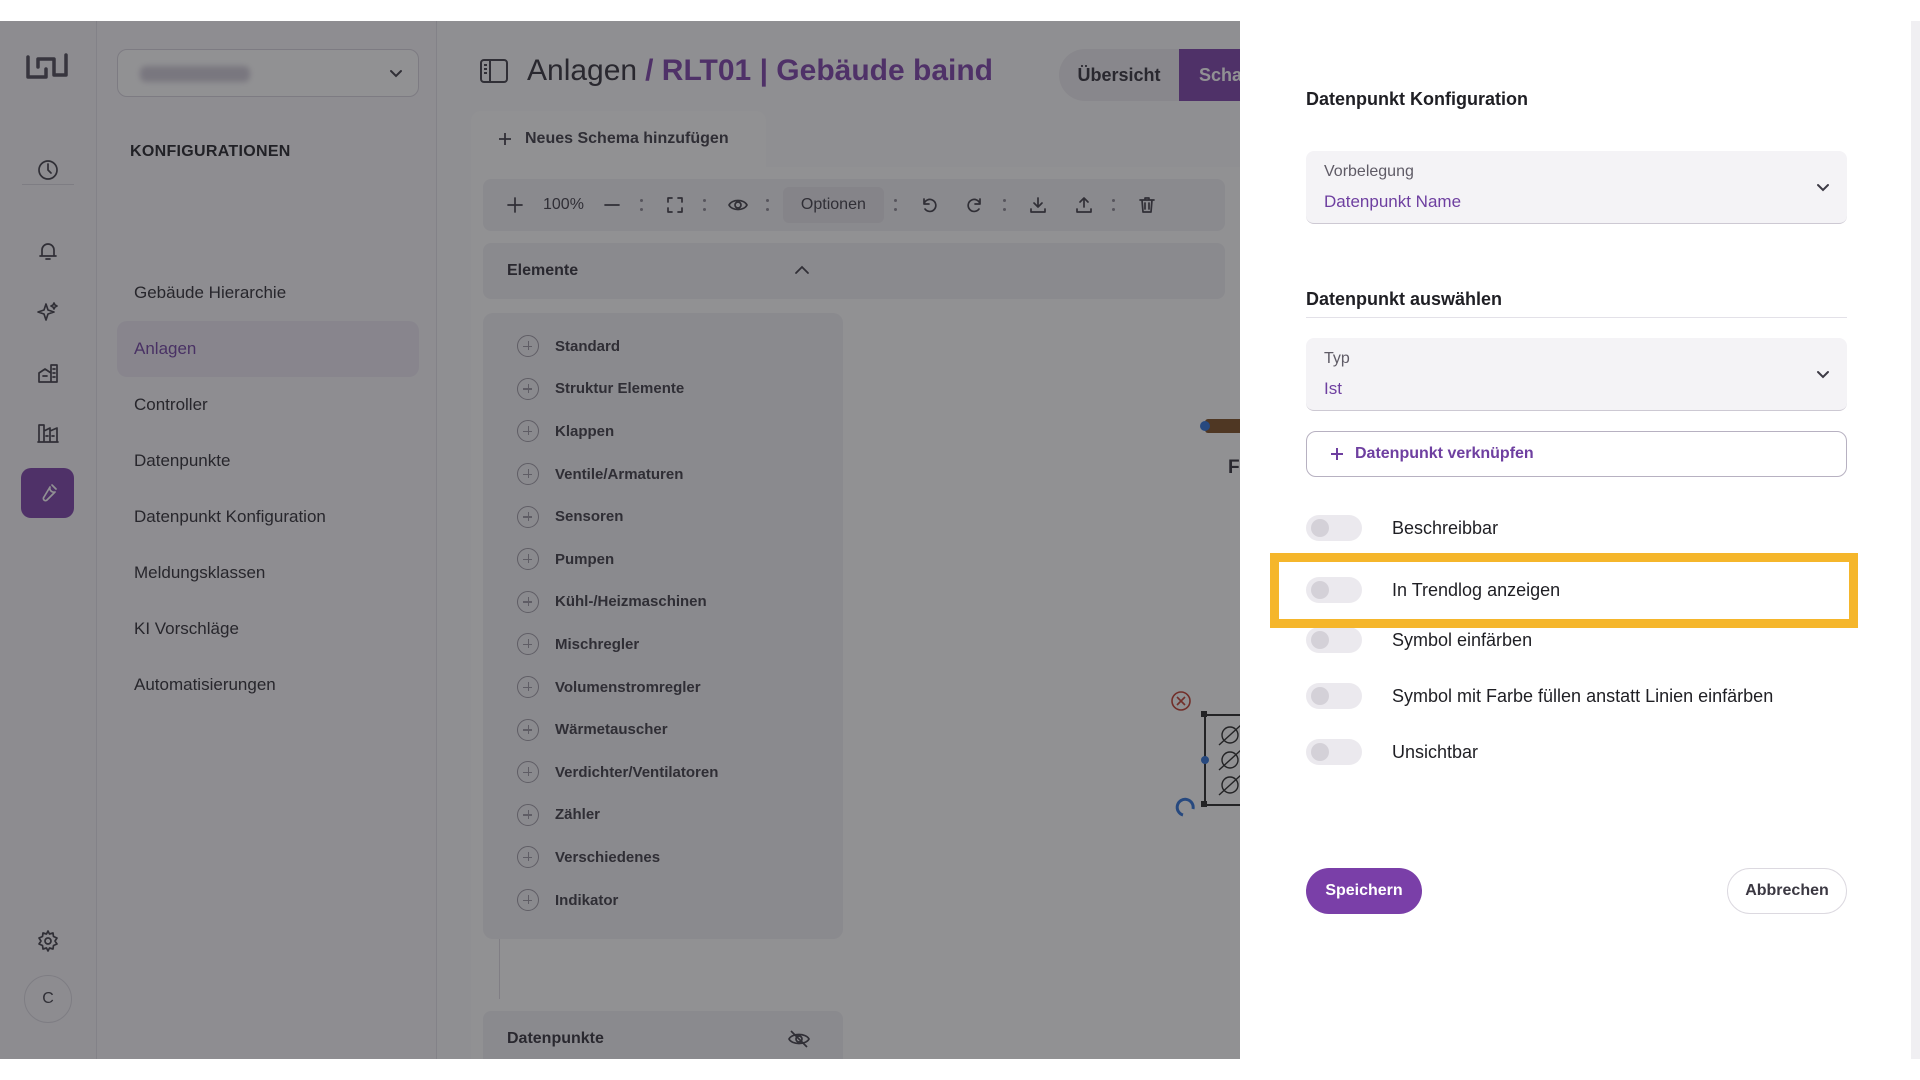 The image size is (1920, 1080). I want to click on toggle-symbol-fuellen, so click(1334, 696).